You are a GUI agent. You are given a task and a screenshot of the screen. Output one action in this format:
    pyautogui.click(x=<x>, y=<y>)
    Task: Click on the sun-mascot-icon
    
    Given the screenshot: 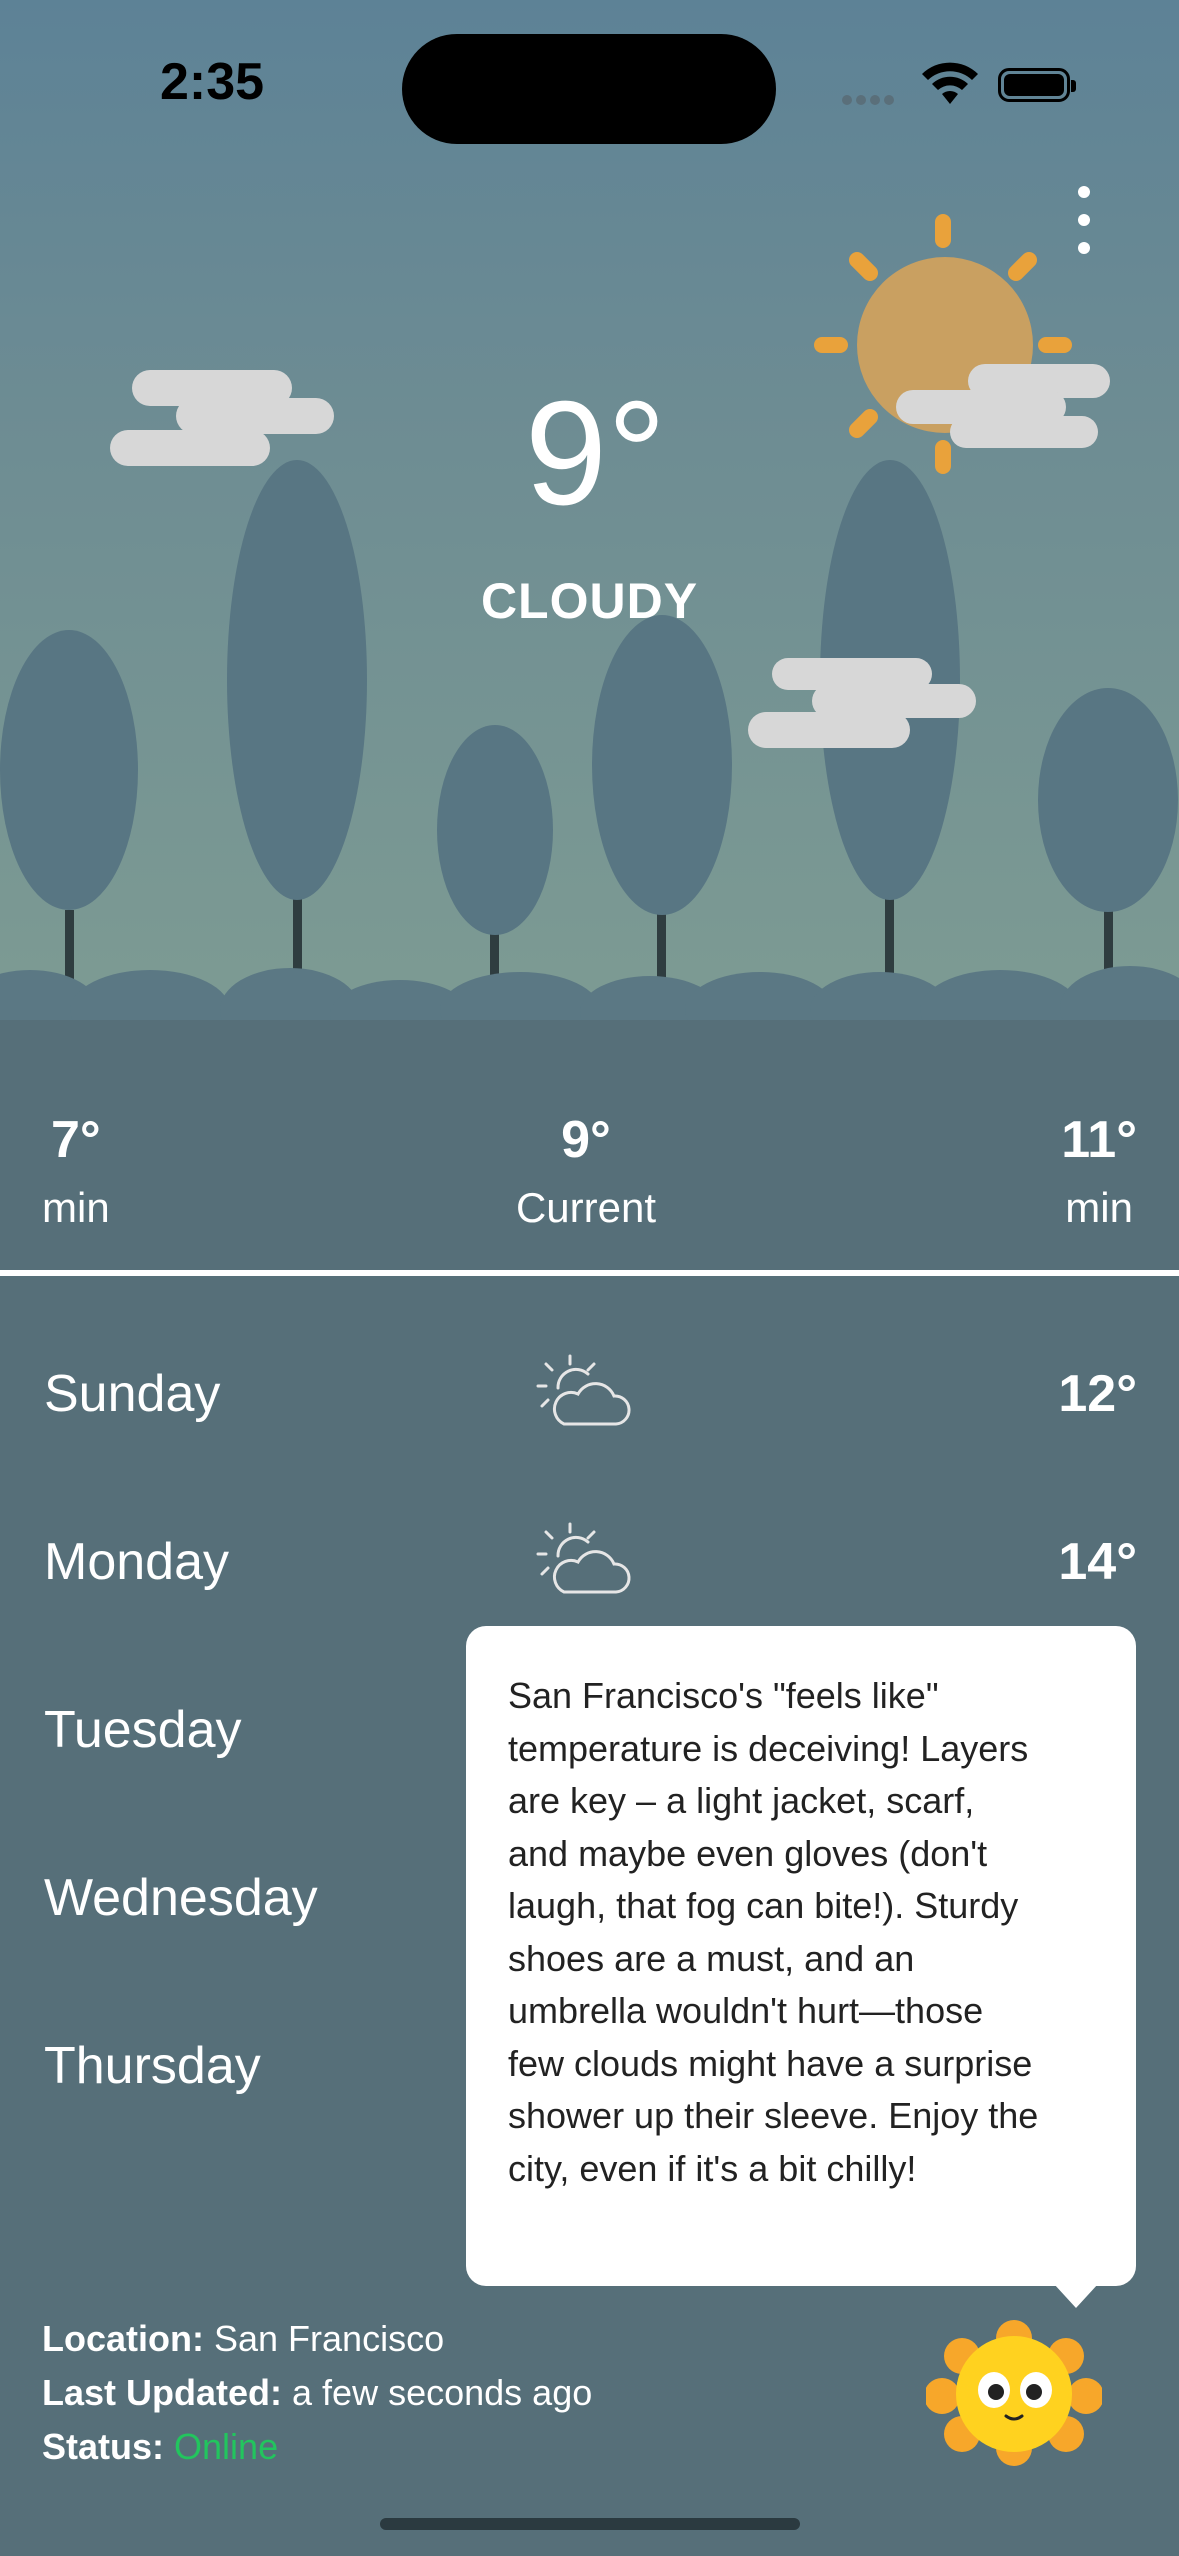 What is the action you would take?
    pyautogui.click(x=1014, y=2391)
    